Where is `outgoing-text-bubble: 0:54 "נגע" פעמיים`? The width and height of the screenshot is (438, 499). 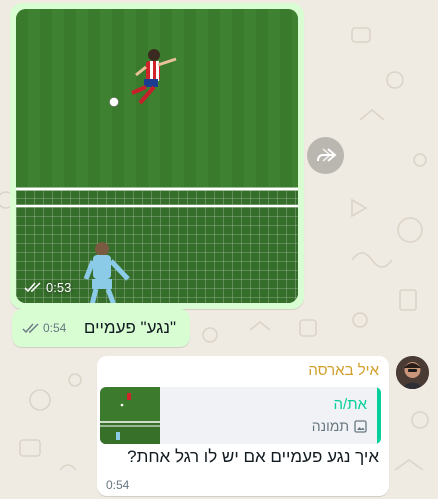 outgoing-text-bubble: 0:54 "נגע" פעמיים is located at coordinates (101, 328).